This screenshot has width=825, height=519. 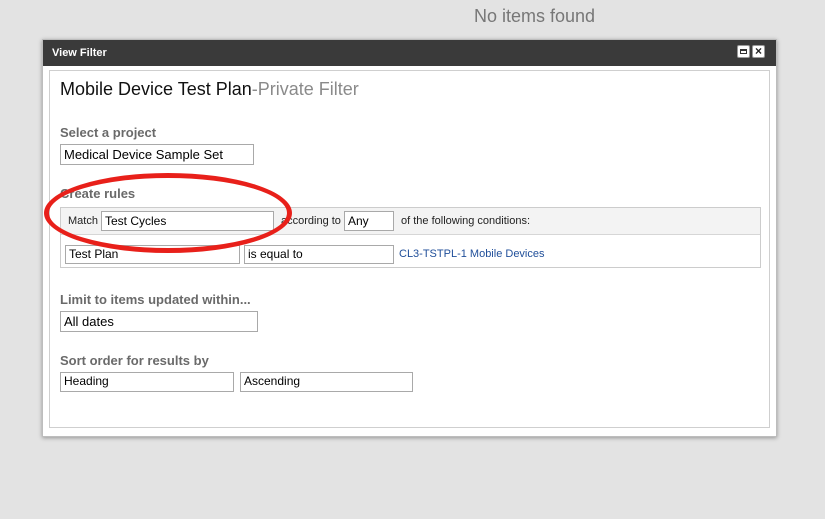 I want to click on no-items-message: No items found, so click(x=535, y=16).